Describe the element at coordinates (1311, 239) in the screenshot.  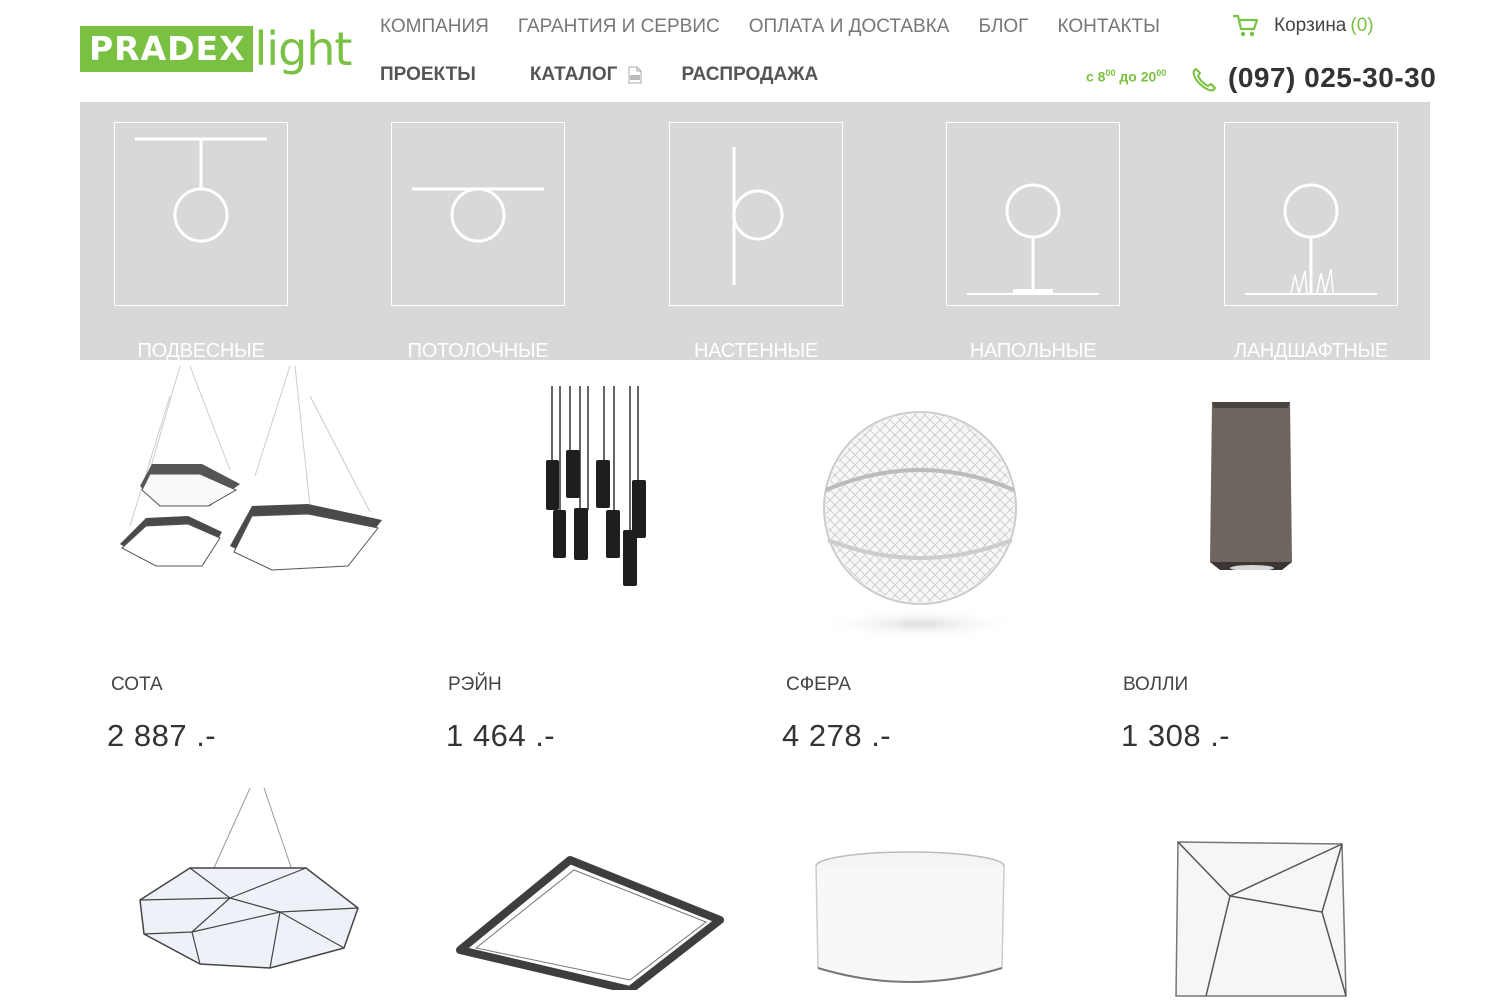
I see `landscape-lamp-icon` at that location.